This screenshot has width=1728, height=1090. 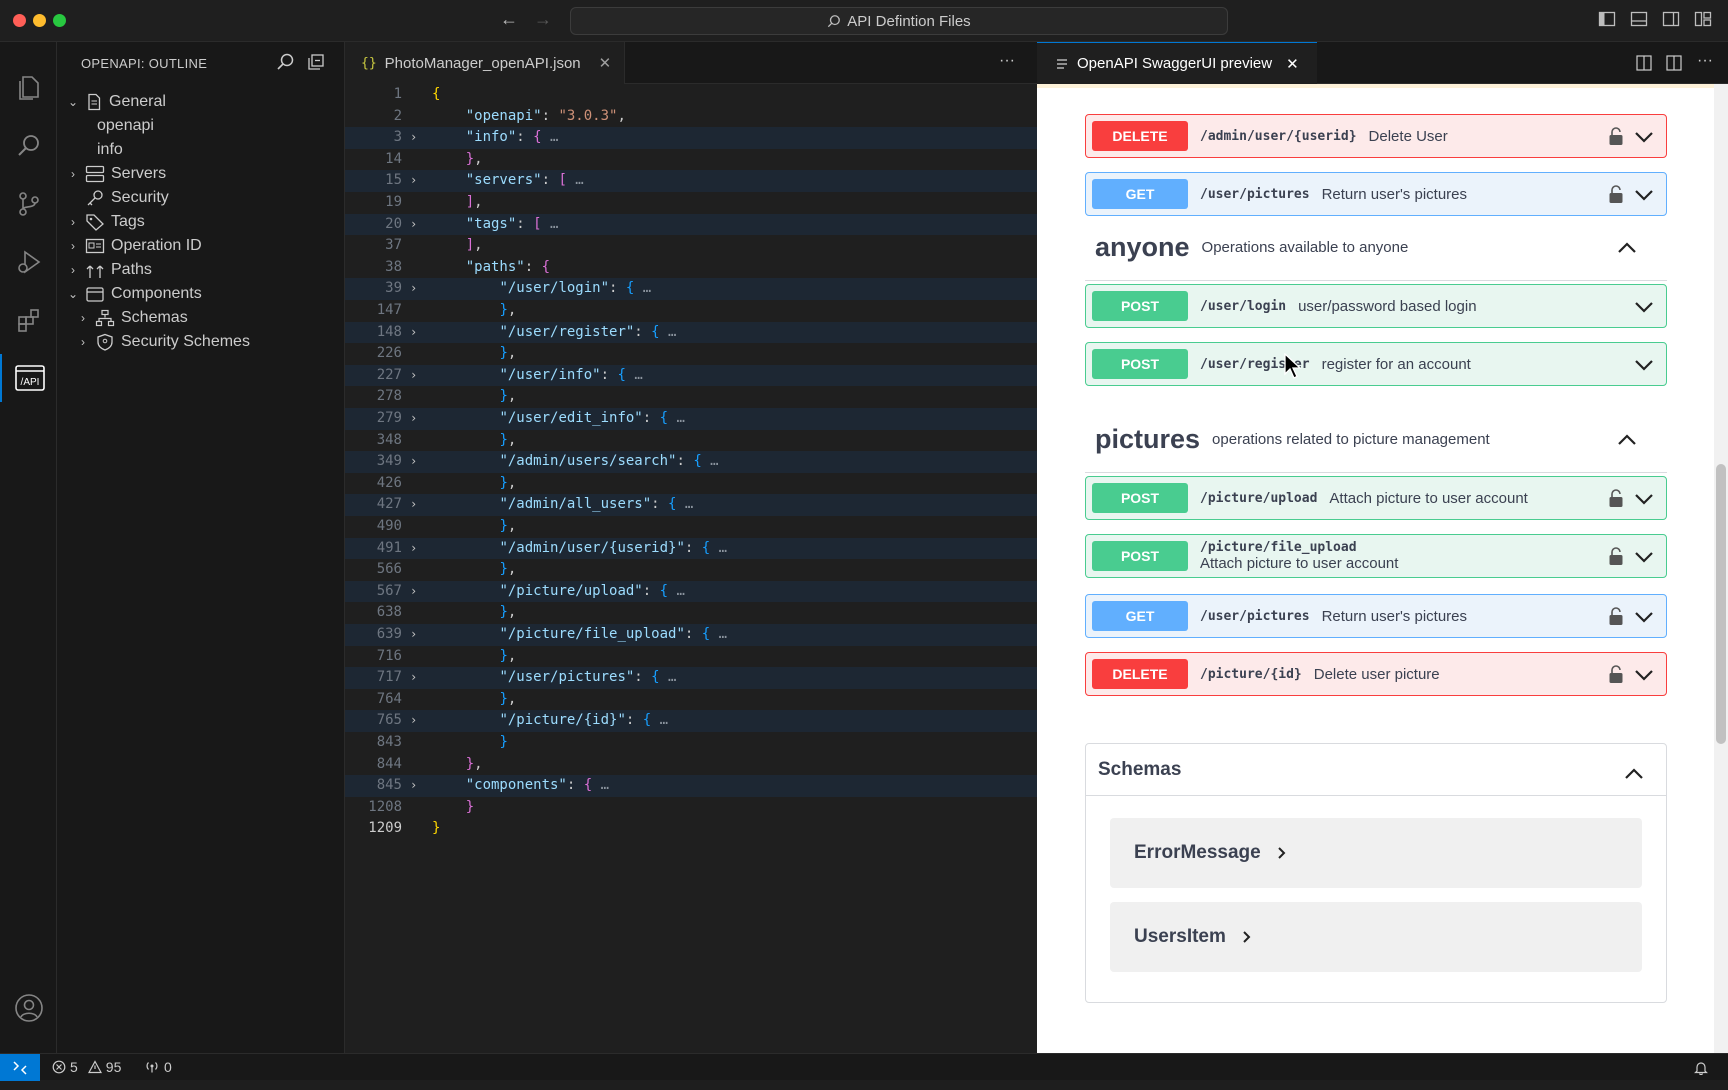 I want to click on command-center-search: API Defintion Files, so click(x=899, y=21).